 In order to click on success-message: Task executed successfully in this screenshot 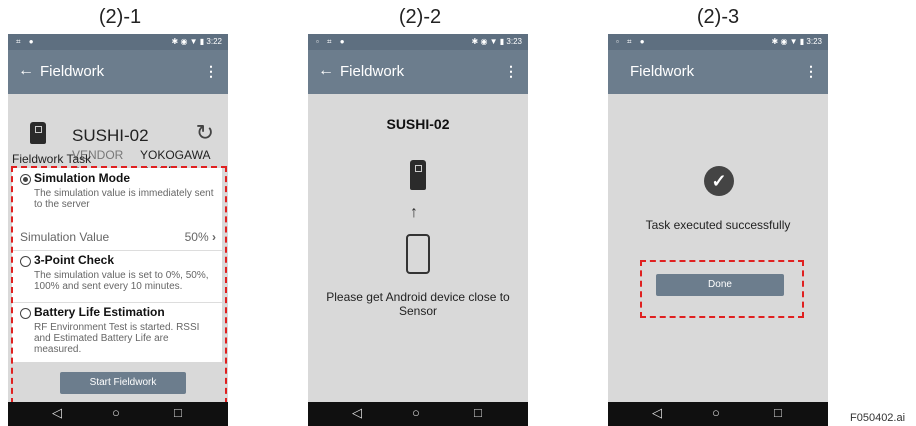, I will do `click(718, 225)`.